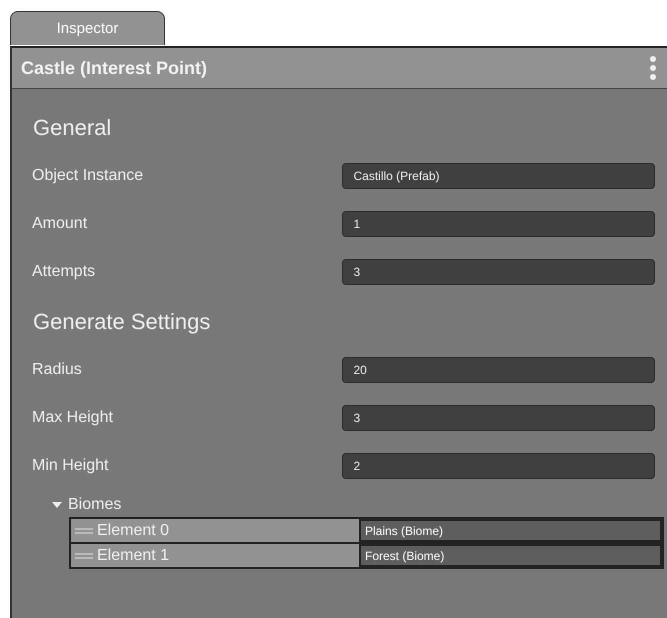  I want to click on field-label: Object Instance, so click(88, 176).